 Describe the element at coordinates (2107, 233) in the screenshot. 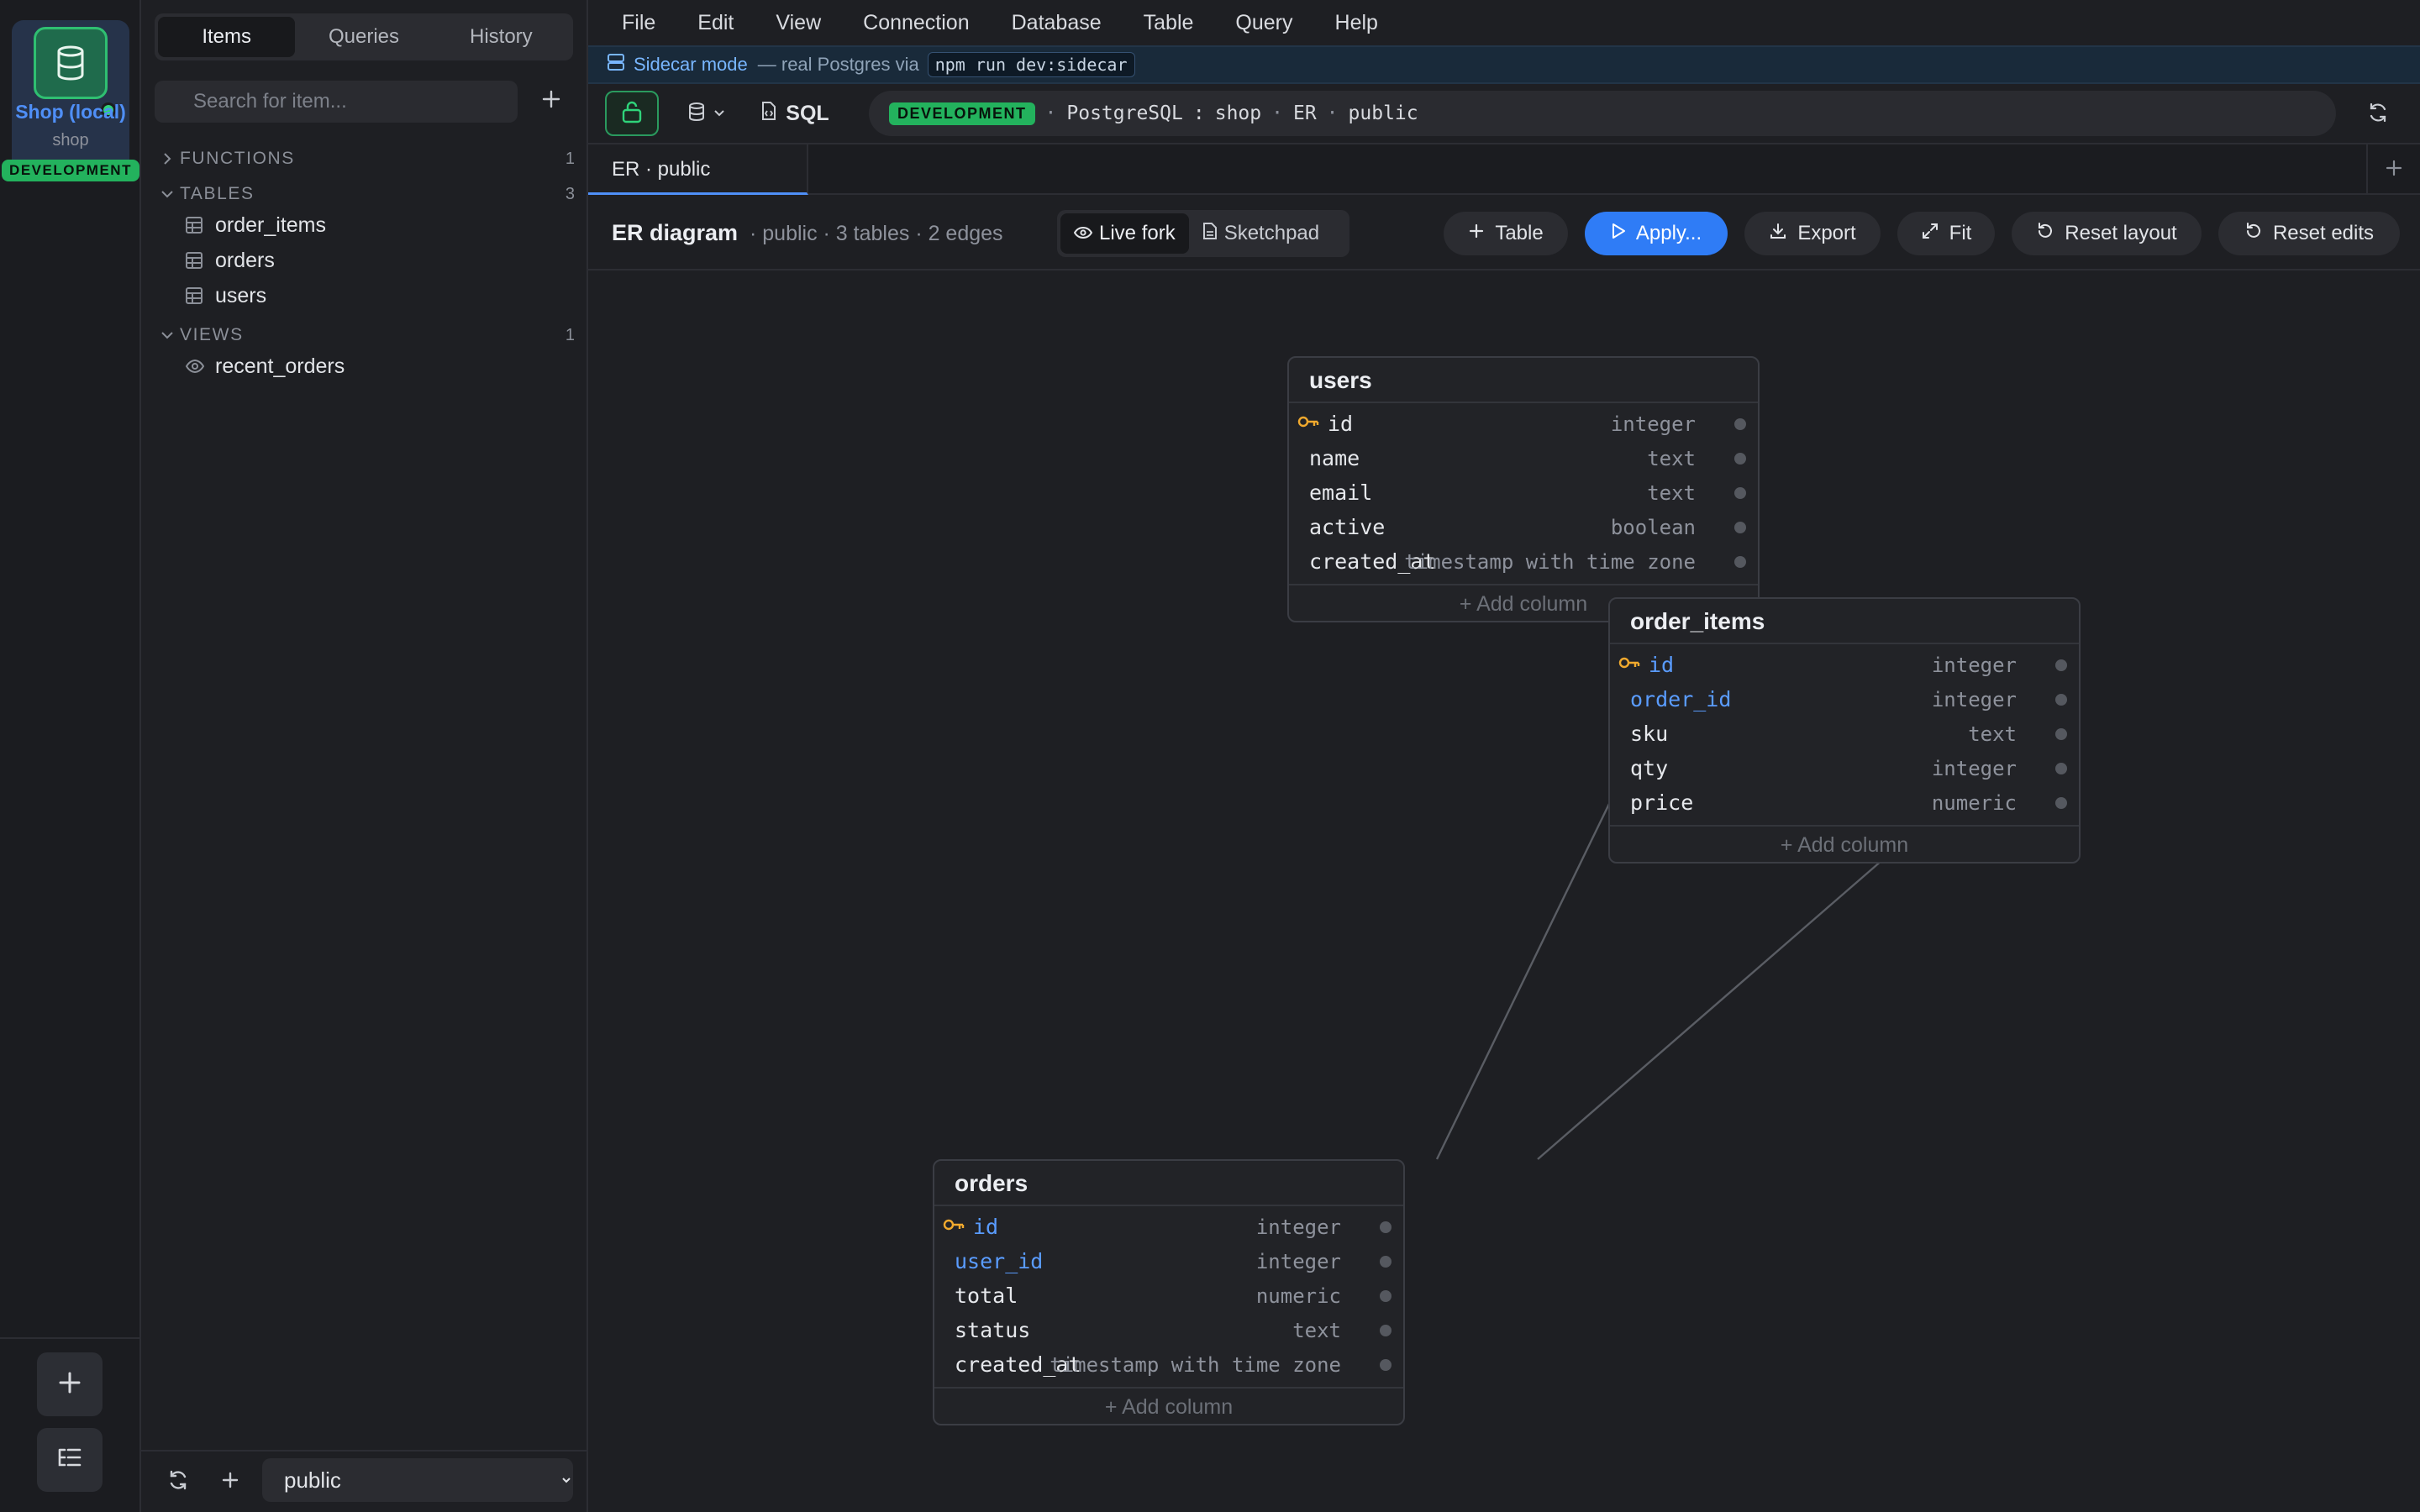

I see `reset-layout-button: Reset layout` at that location.